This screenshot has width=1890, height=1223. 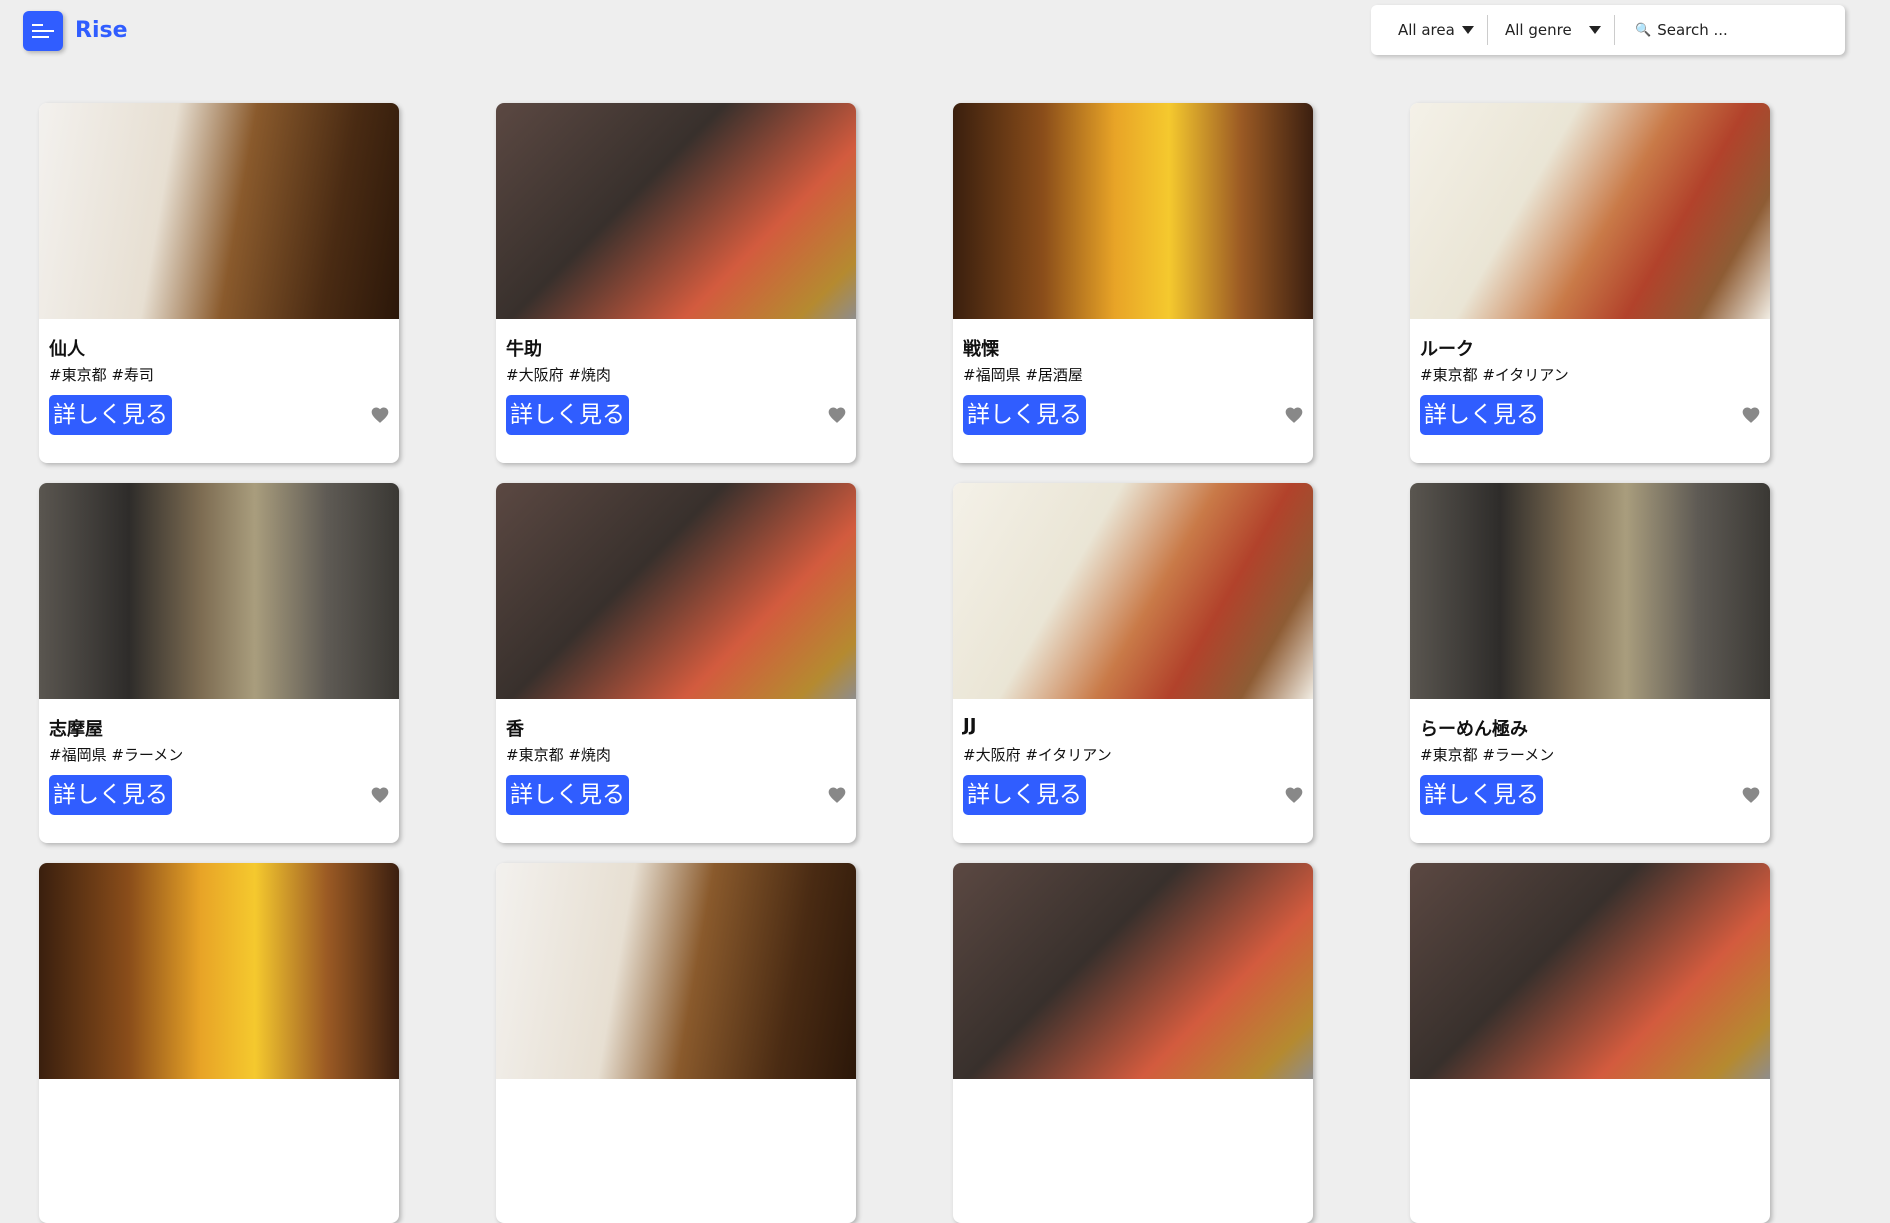 I want to click on shop-card: ルーク #東京都 #イタリアン詳しく見る, so click(x=1590, y=283).